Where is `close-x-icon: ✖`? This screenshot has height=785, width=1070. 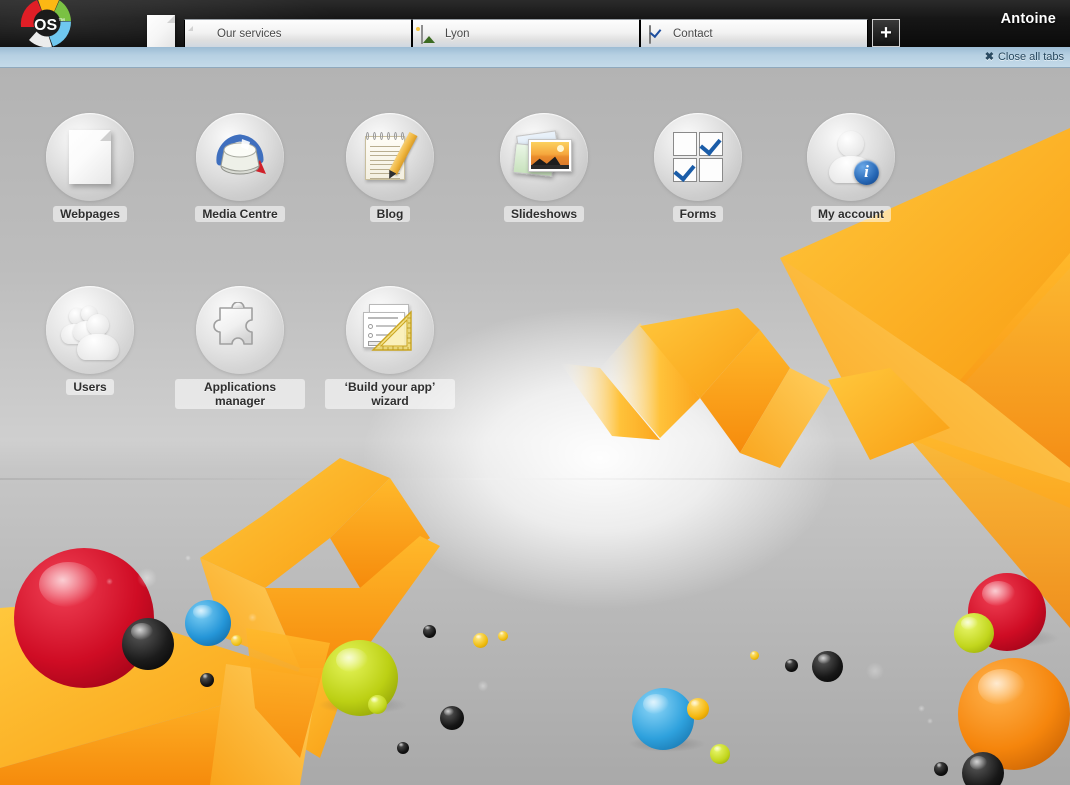 close-x-icon: ✖ is located at coordinates (989, 57).